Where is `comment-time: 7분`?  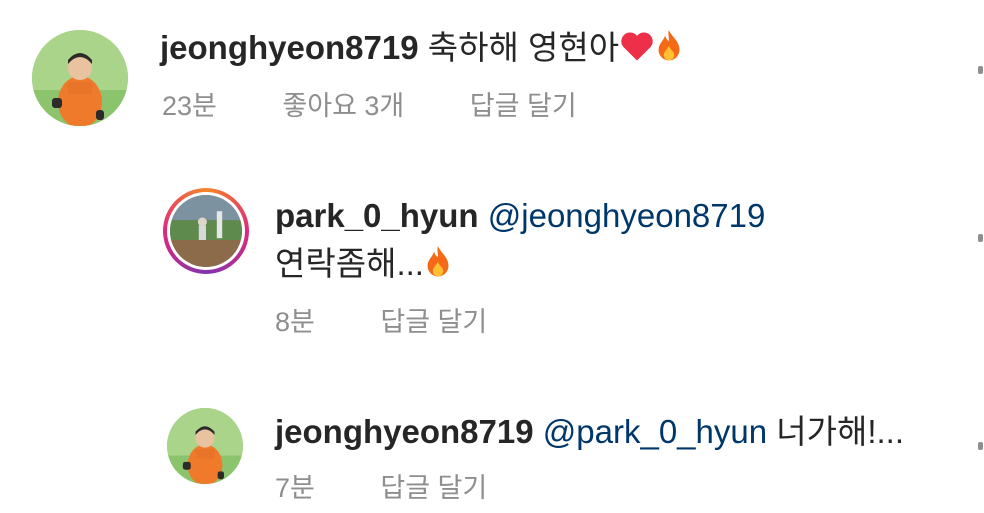
comment-time: 7분 is located at coordinates (295, 488).